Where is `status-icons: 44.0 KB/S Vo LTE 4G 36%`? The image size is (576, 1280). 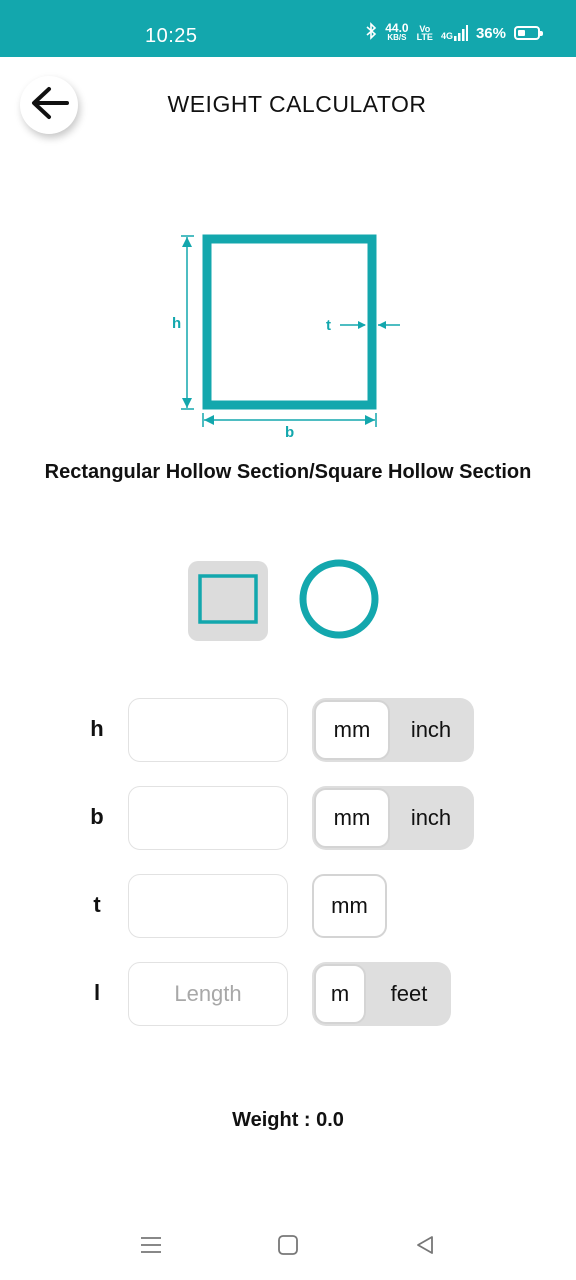 status-icons: 44.0 KB/S Vo LTE 4G 36% is located at coordinates (454, 32).